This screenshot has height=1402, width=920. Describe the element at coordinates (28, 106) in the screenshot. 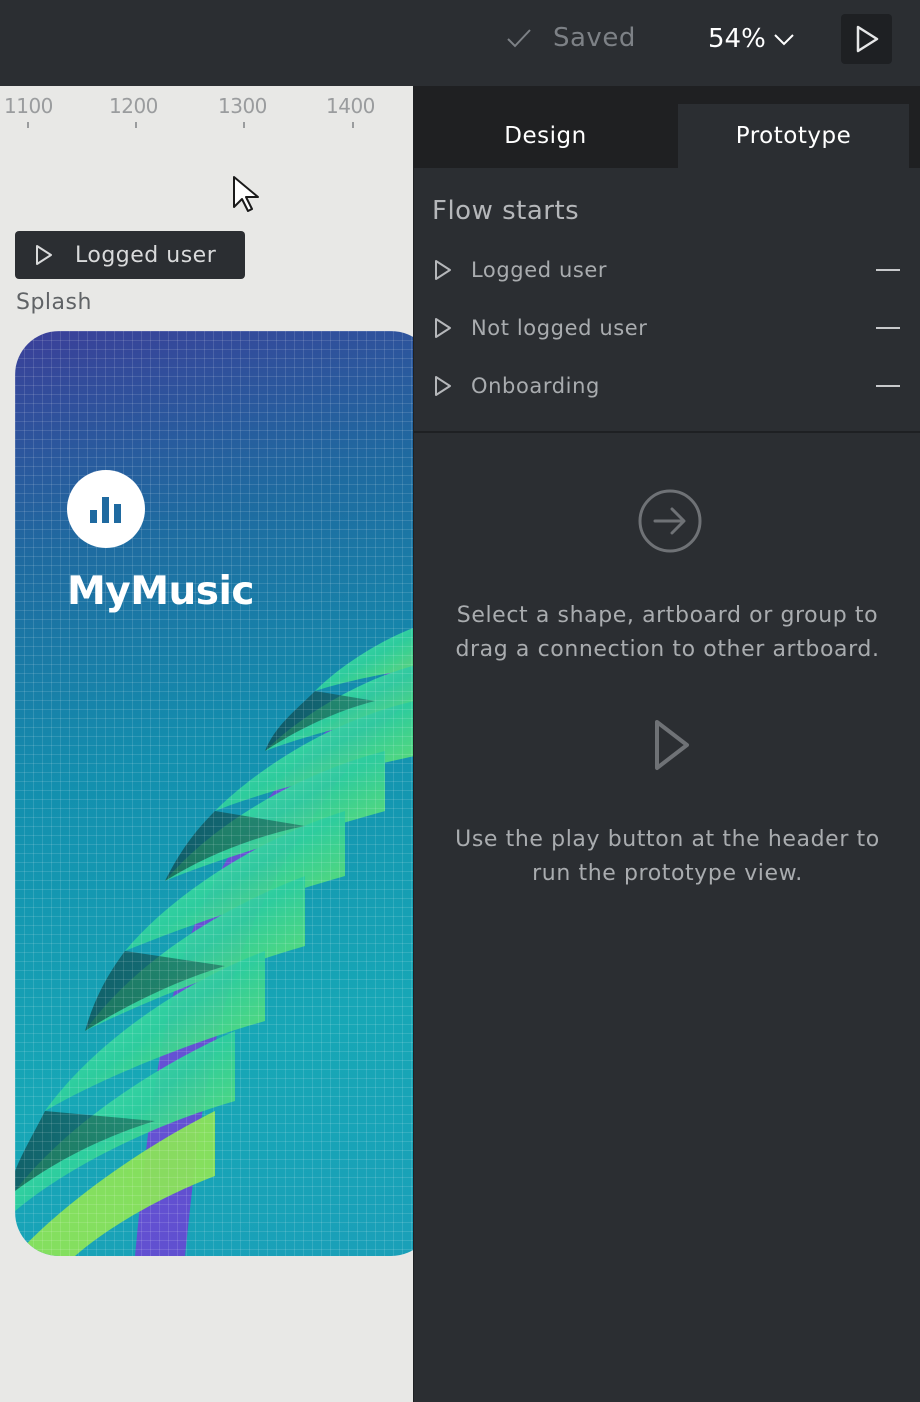

I see `ruler-label: 1100` at that location.